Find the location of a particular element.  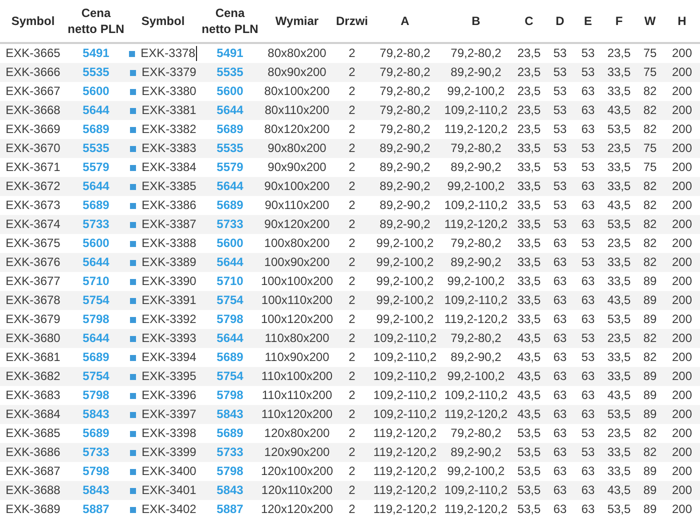

price-cell: 5491 is located at coordinates (96, 53).